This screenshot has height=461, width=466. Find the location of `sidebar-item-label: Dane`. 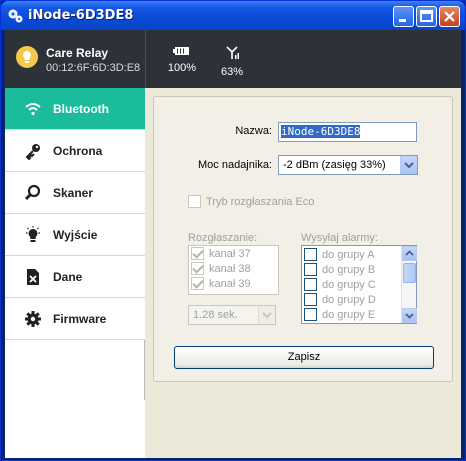

sidebar-item-label: Dane is located at coordinates (68, 276).